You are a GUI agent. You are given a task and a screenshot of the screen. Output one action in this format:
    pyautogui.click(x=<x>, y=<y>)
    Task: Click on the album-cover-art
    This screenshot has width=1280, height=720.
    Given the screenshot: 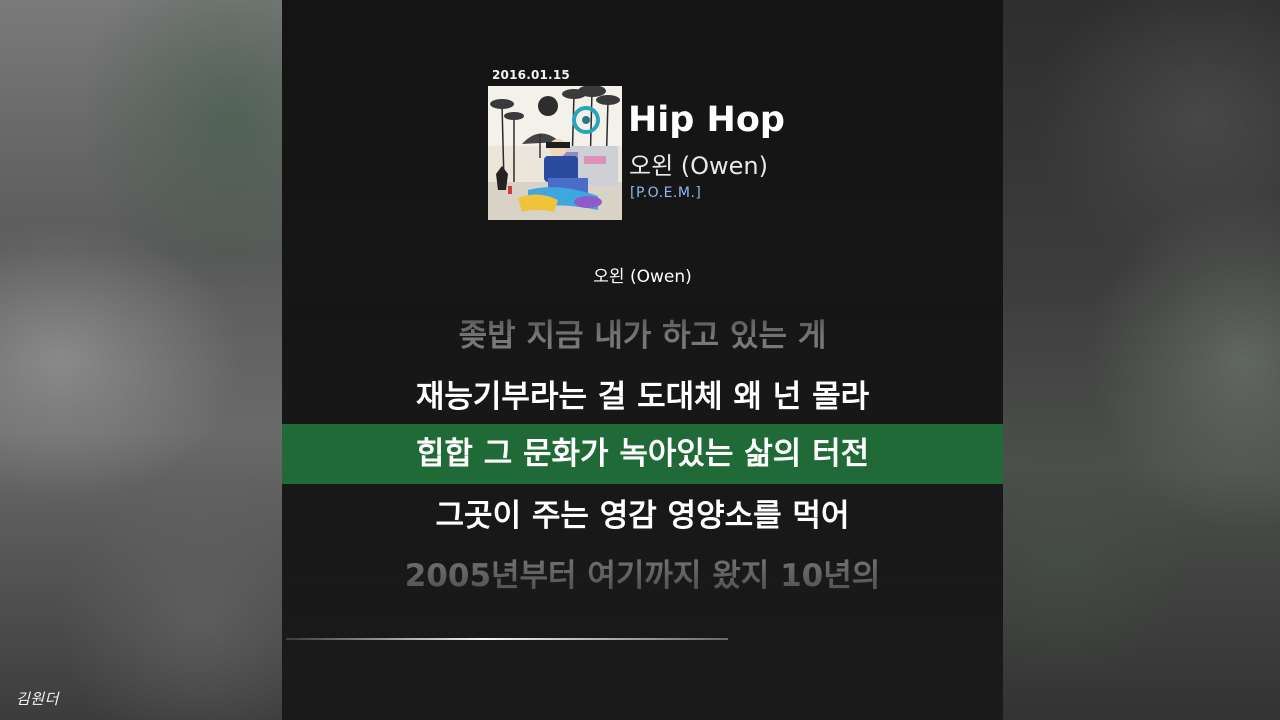 What is the action you would take?
    pyautogui.click(x=555, y=153)
    